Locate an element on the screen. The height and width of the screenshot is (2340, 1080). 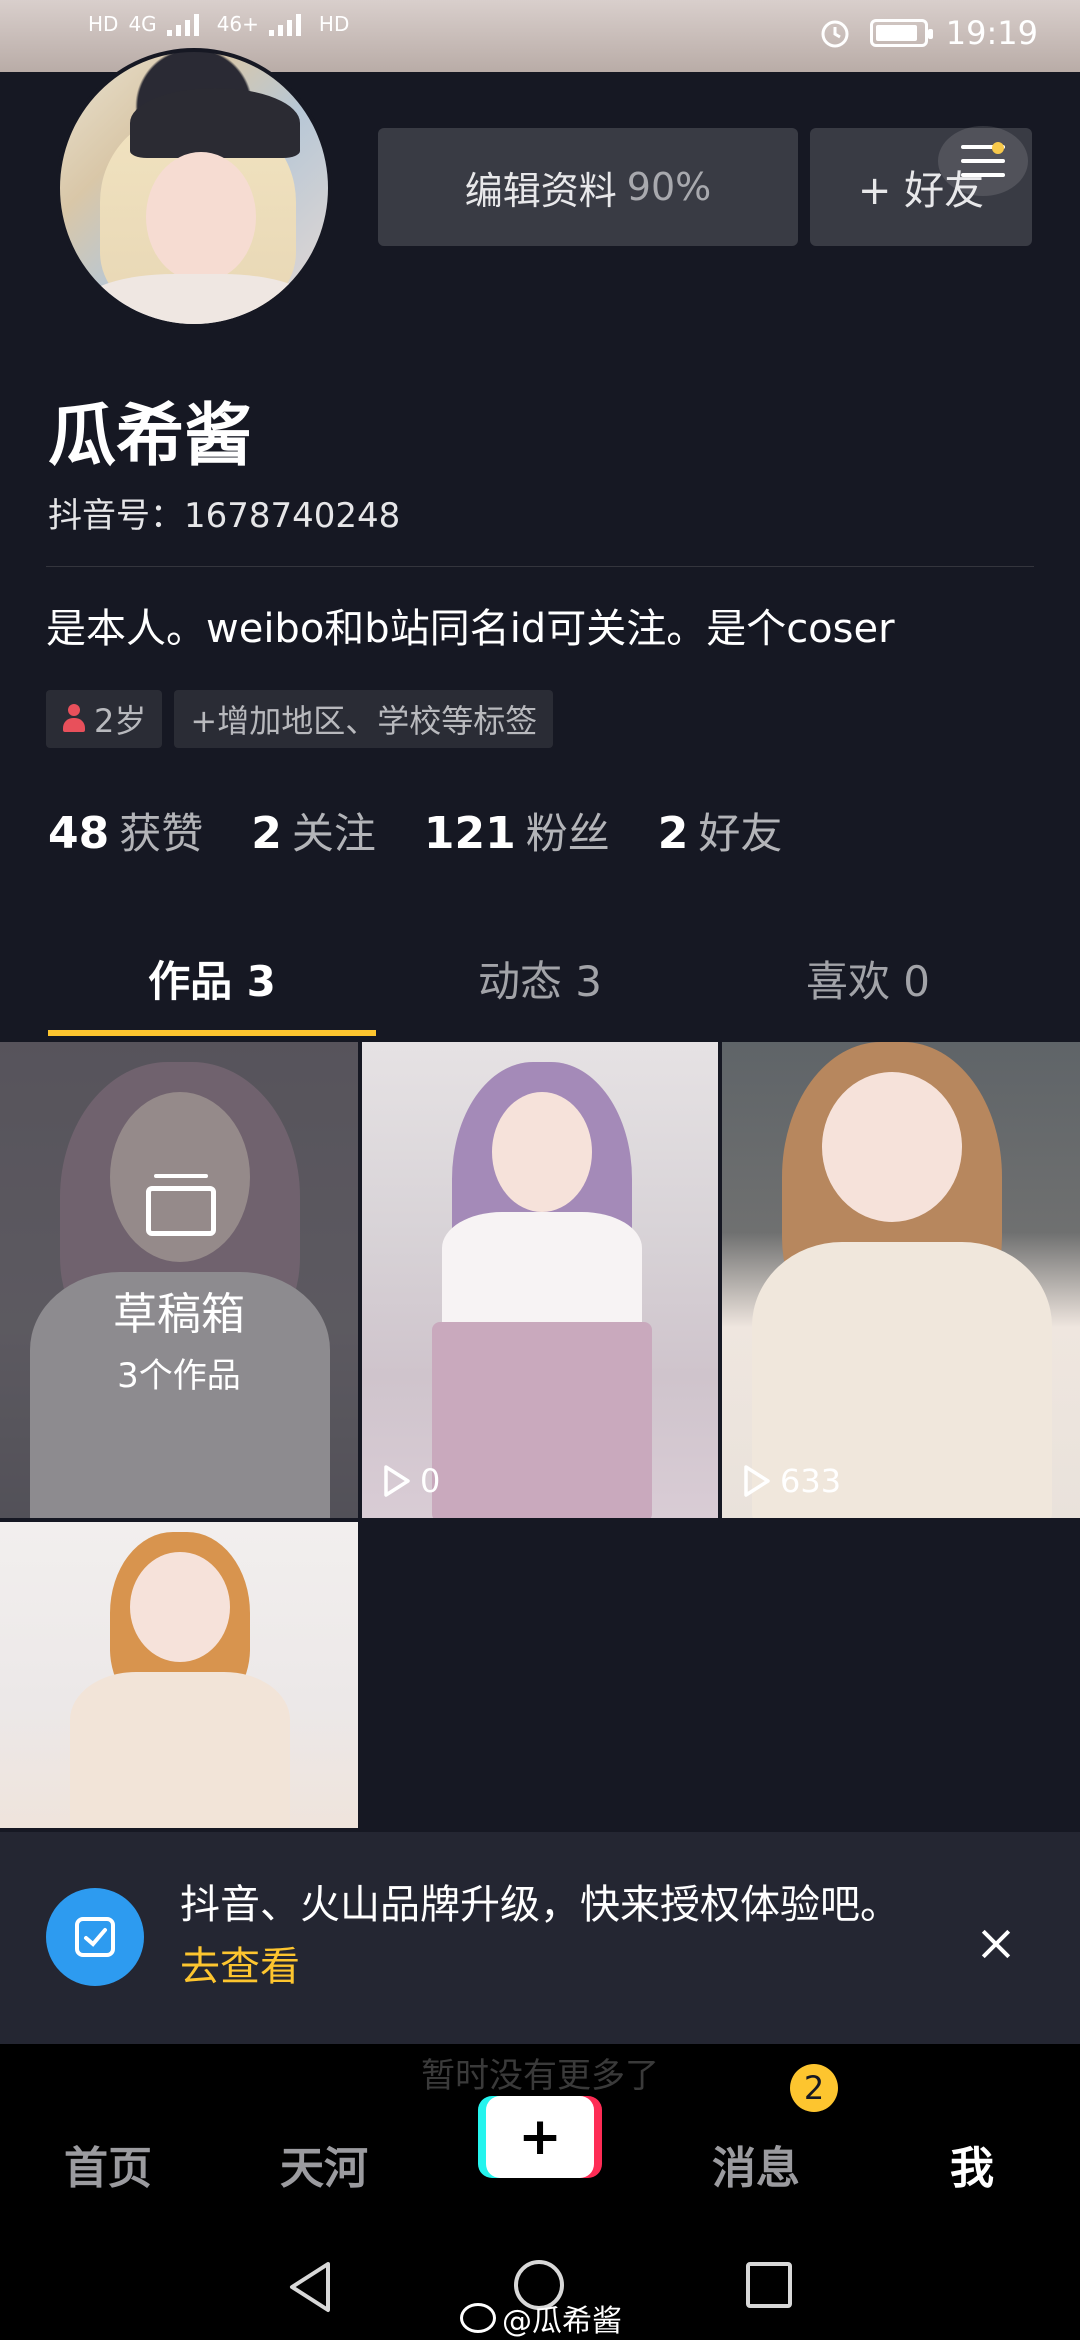
avatar-sweater is located at coordinates (198, 299).